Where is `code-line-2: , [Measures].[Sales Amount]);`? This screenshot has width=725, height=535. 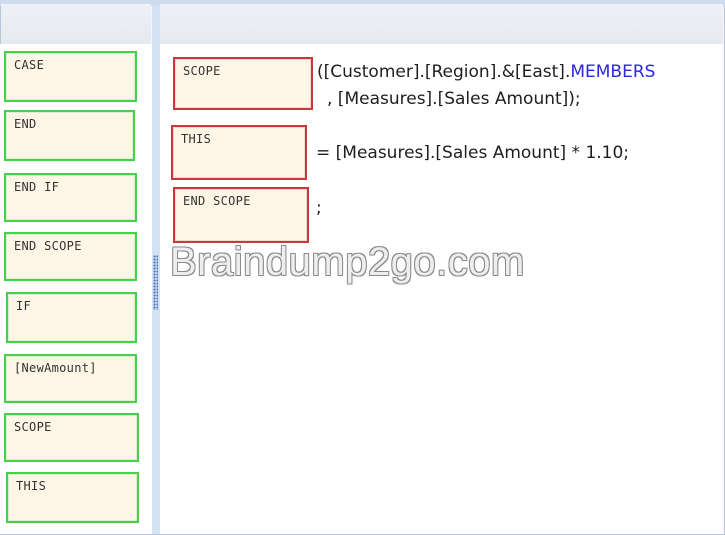
code-line-2: , [Measures].[Sales Amount]); is located at coordinates (454, 99).